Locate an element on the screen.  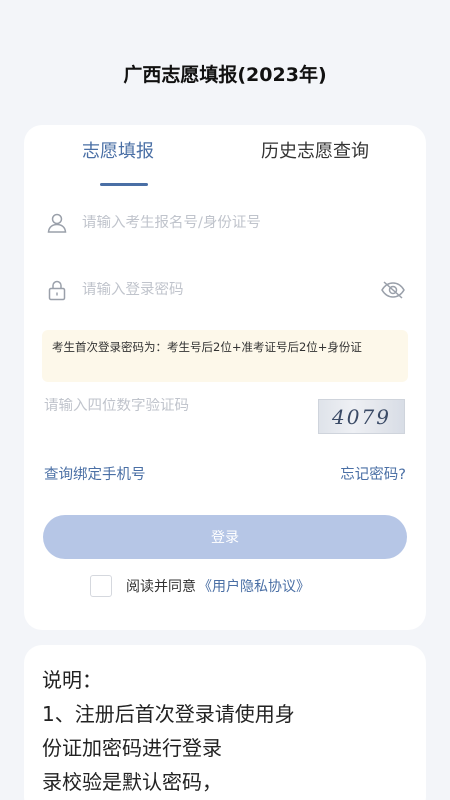
notes-line: 录校验是默认密码， is located at coordinates (132, 782).